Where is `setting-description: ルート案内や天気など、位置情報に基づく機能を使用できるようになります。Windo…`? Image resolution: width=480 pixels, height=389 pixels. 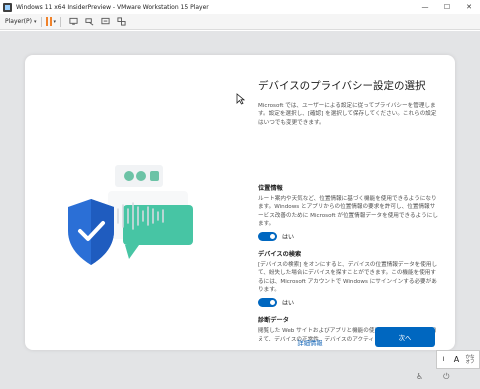 setting-description: ルート案内や天気など、位置情報に基づく機能を使用できるようになります。Windo… is located at coordinates (348, 211).